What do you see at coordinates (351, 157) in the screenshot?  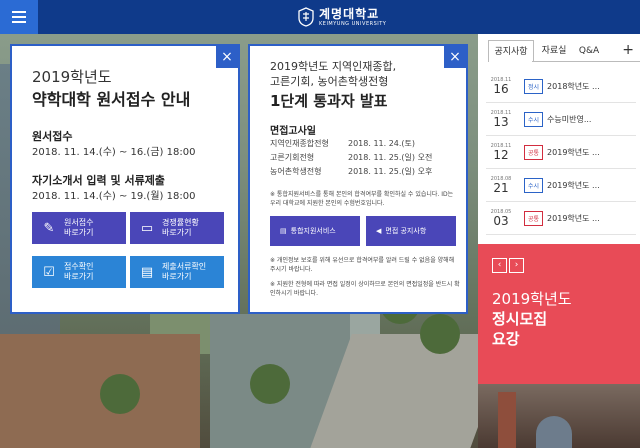 I see `schedule-row: 고른기회전형 2018. 11. 25.(일) 오전` at bounding box center [351, 157].